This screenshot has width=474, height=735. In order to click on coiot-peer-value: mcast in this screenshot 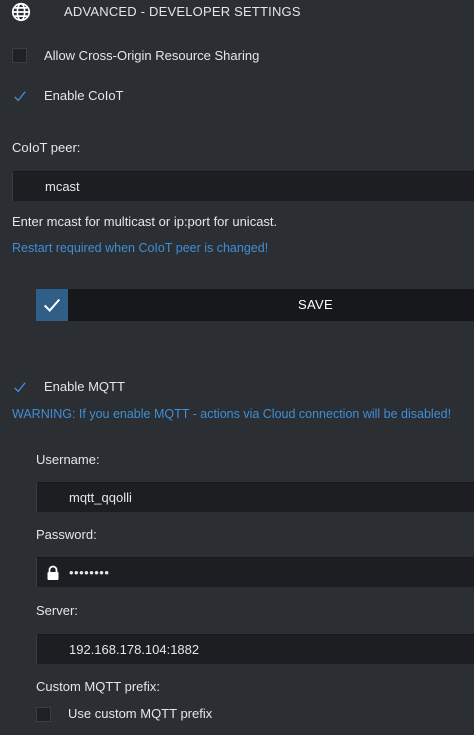, I will do `click(62, 186)`.